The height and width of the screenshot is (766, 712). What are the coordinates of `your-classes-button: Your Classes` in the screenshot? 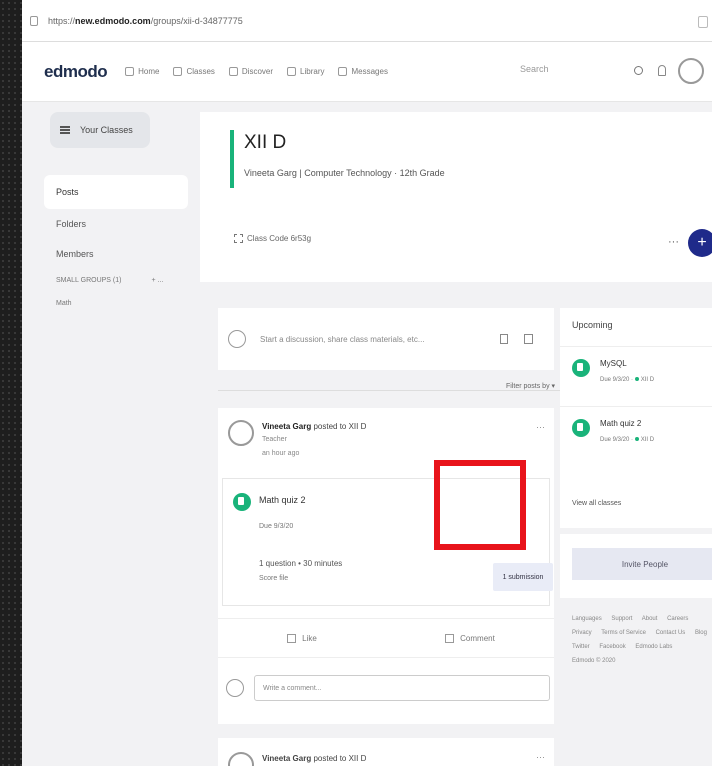 It's located at (100, 130).